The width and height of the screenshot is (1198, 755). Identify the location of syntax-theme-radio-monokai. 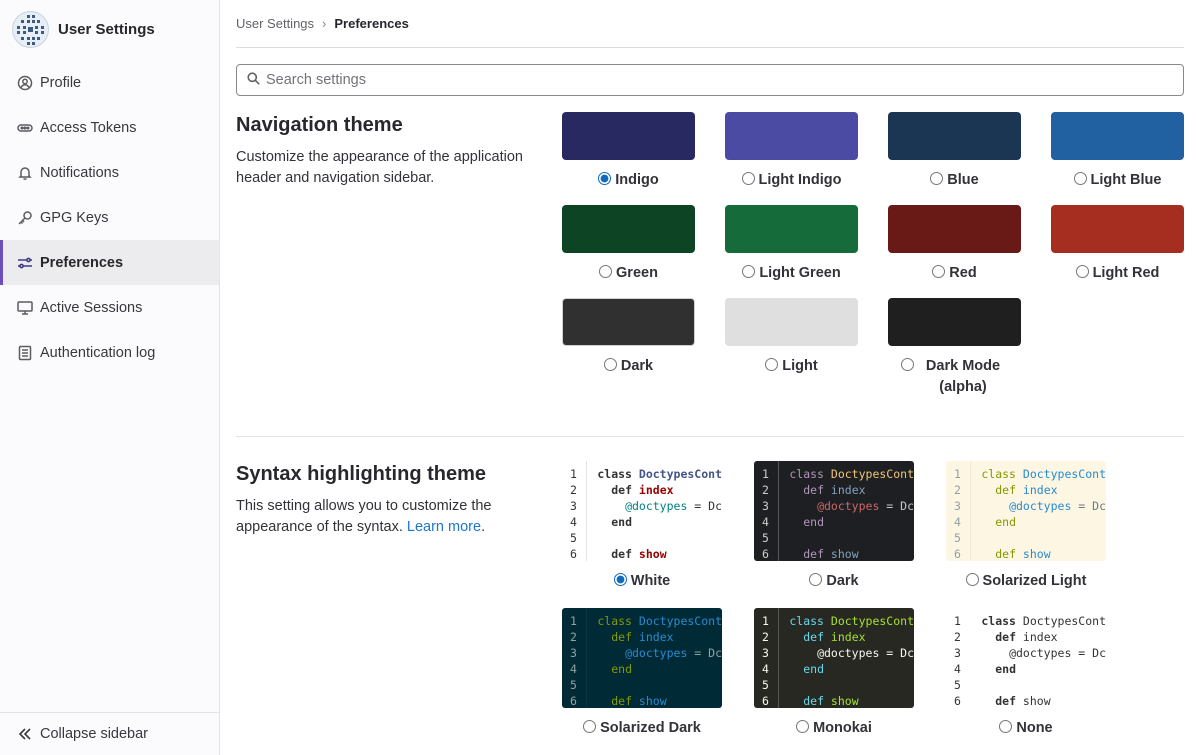
(803, 726).